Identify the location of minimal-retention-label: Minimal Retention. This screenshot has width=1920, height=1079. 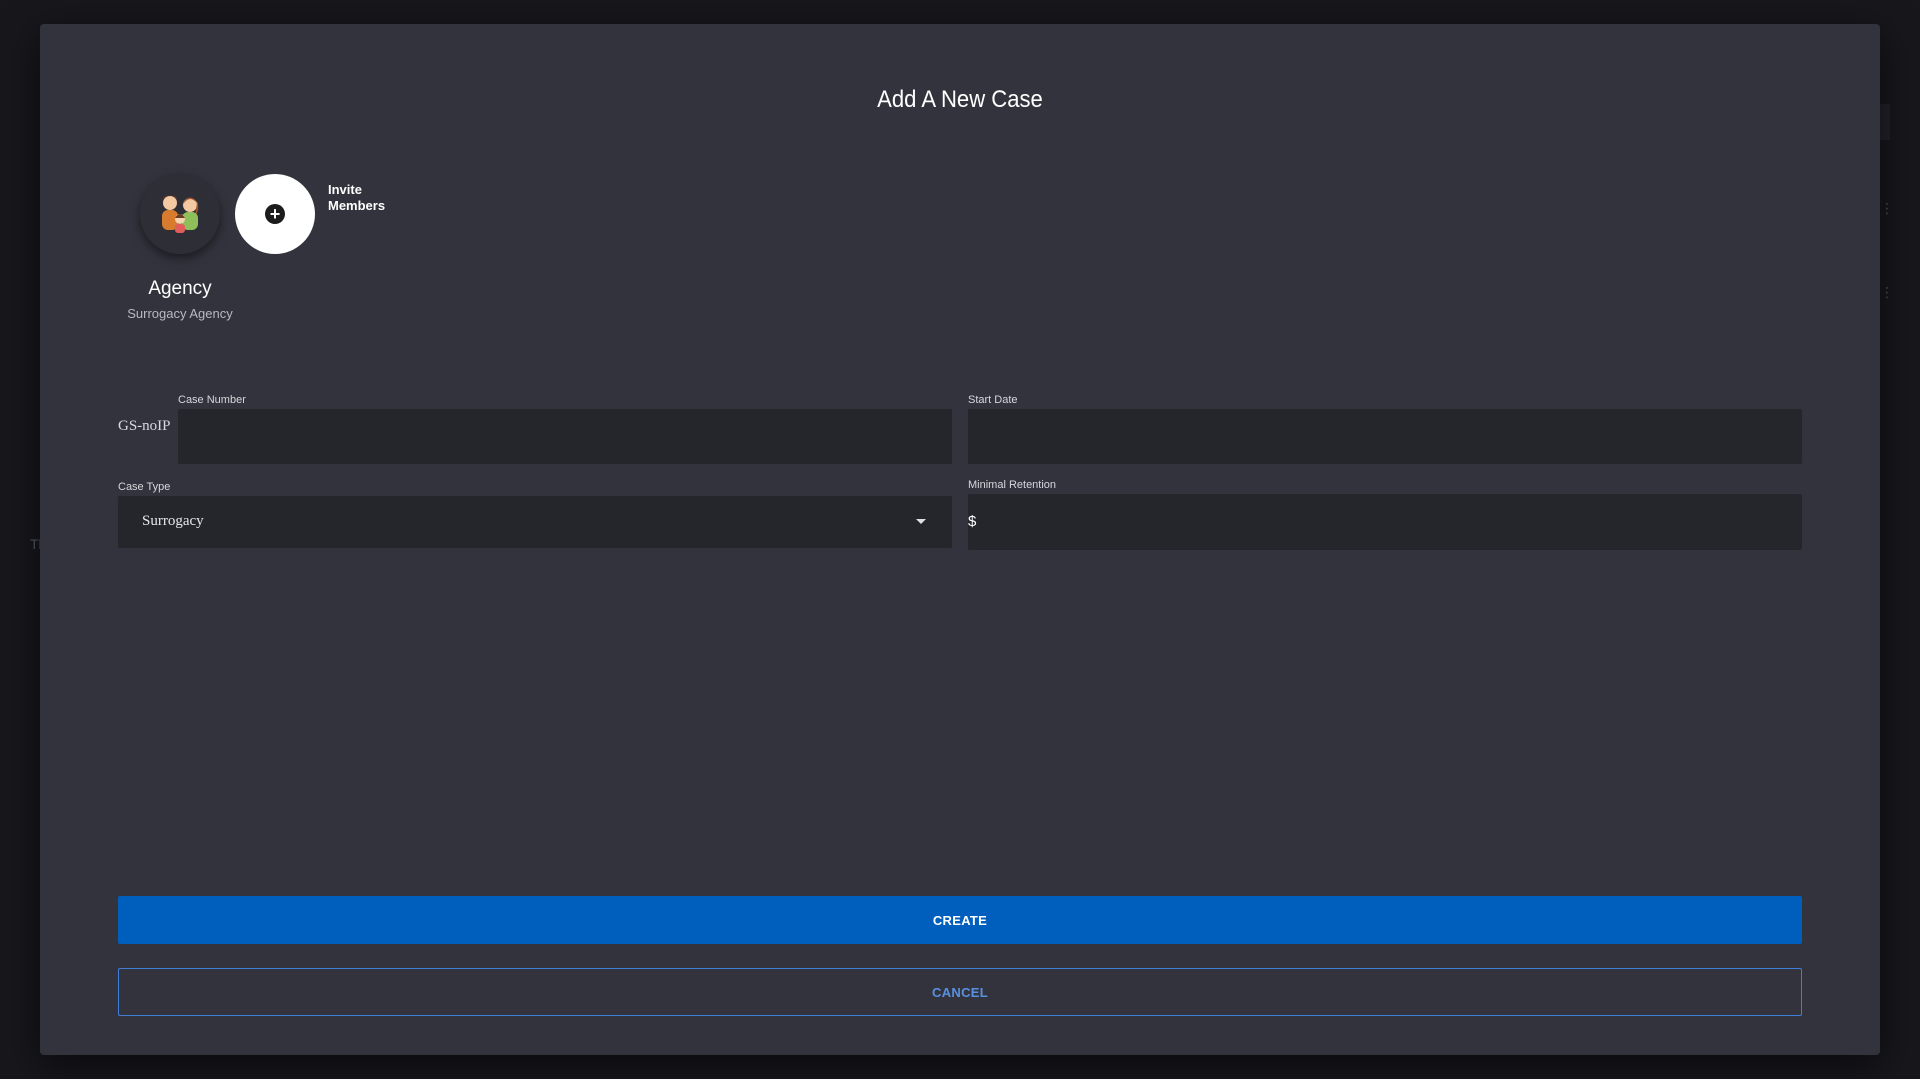
(1012, 485).